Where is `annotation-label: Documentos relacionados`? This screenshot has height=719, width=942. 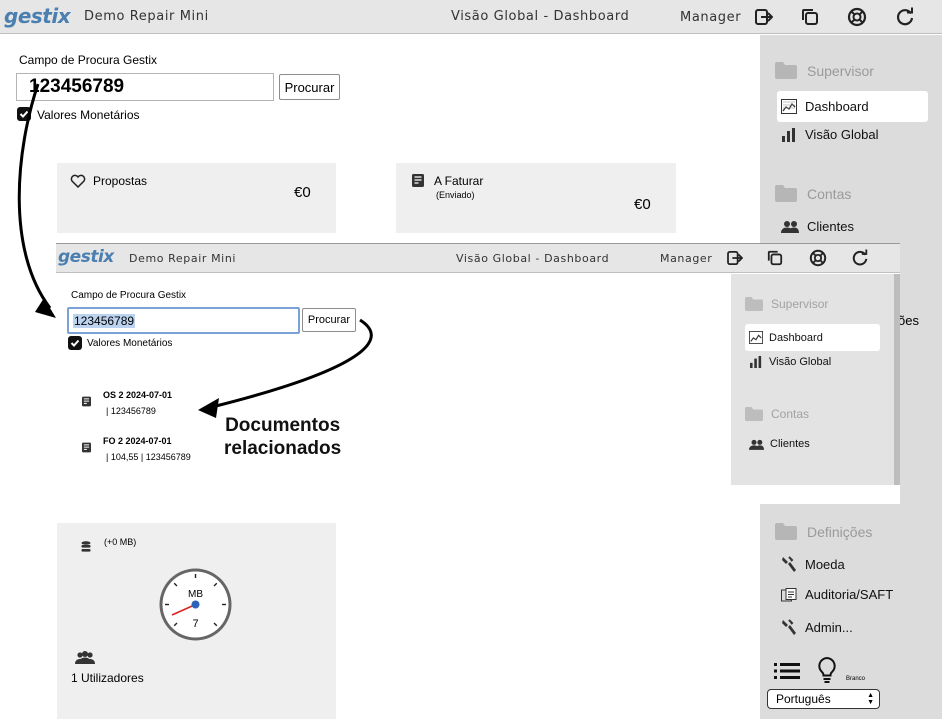 annotation-label: Documentos relacionados is located at coordinates (282, 437).